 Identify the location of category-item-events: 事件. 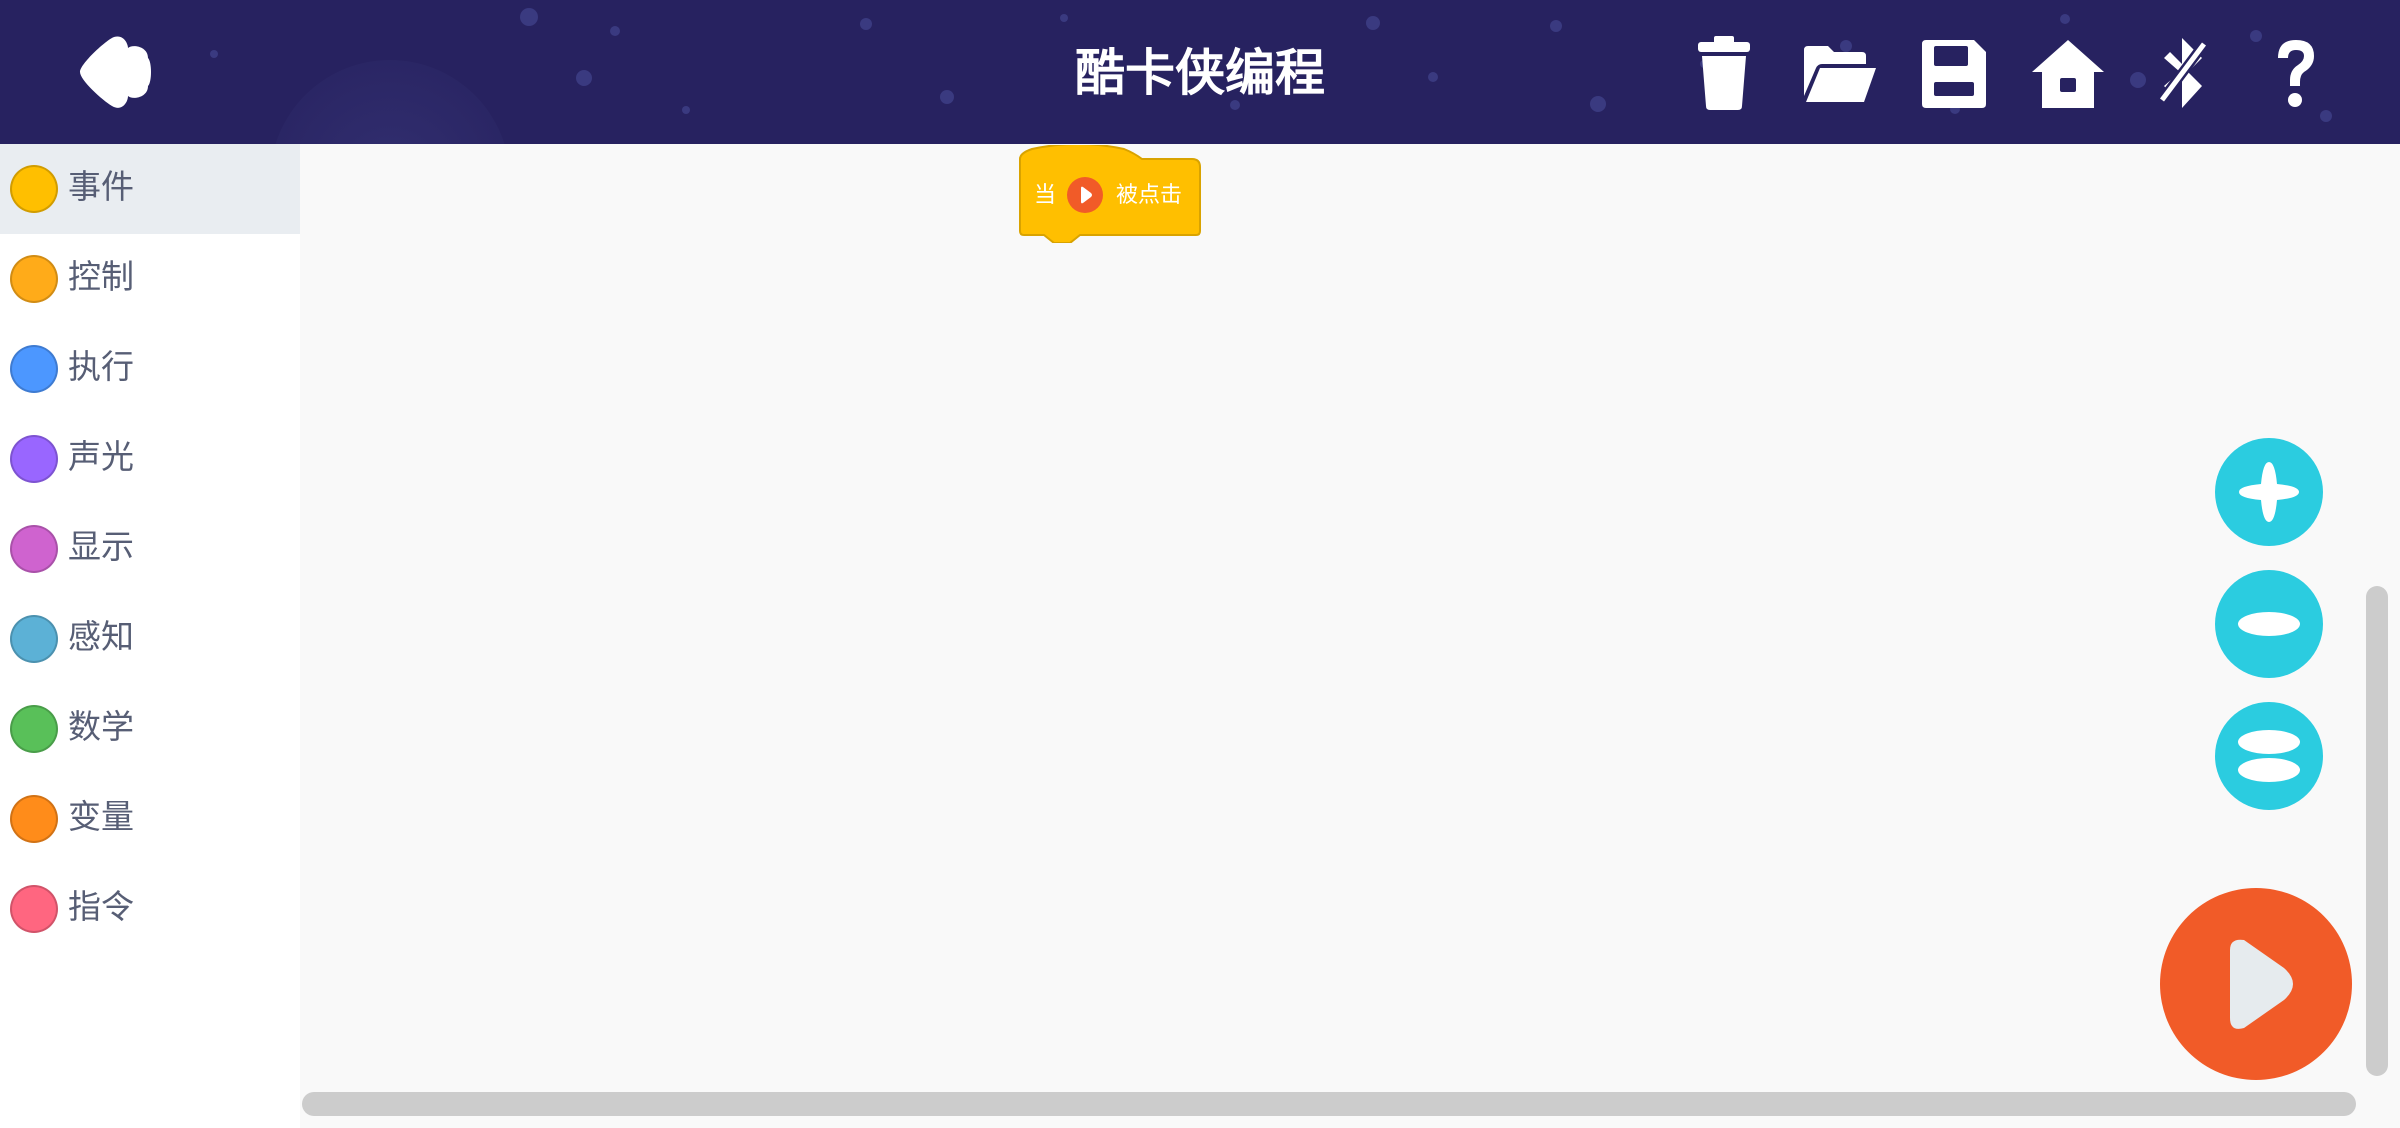
(150, 189).